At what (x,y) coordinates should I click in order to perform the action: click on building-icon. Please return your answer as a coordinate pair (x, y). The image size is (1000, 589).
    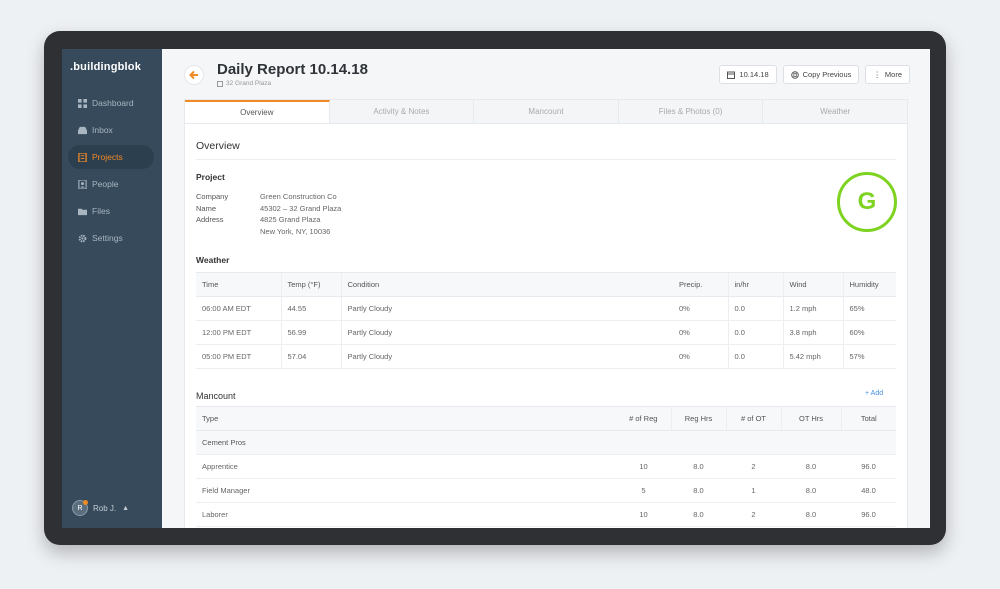
    Looking at the image, I should click on (220, 83).